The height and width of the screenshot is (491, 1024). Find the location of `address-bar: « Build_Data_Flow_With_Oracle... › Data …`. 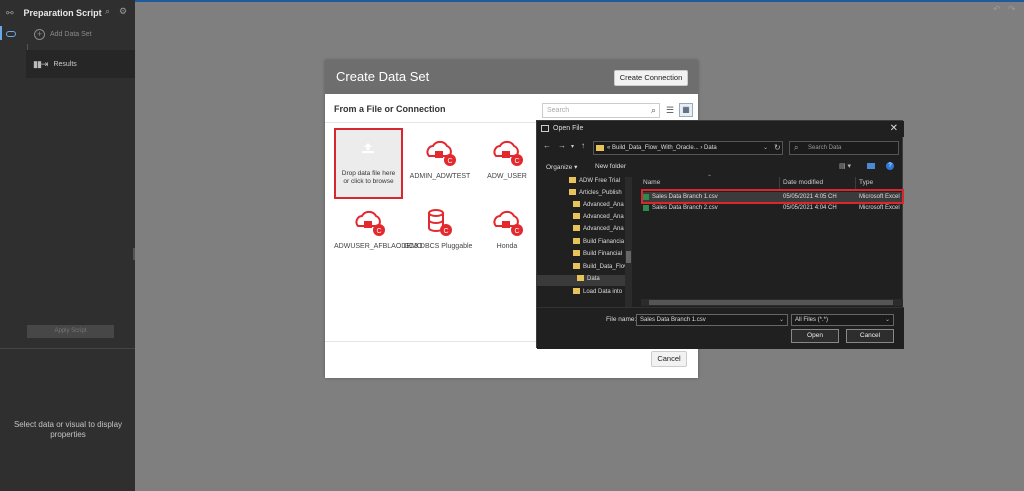

address-bar: « Build_Data_Flow_With_Oracle... › Data … is located at coordinates (688, 148).